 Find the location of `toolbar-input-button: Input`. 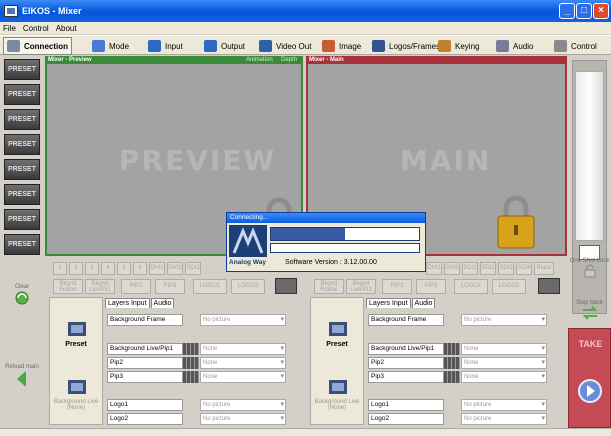

toolbar-input-button: Input is located at coordinates (165, 46).